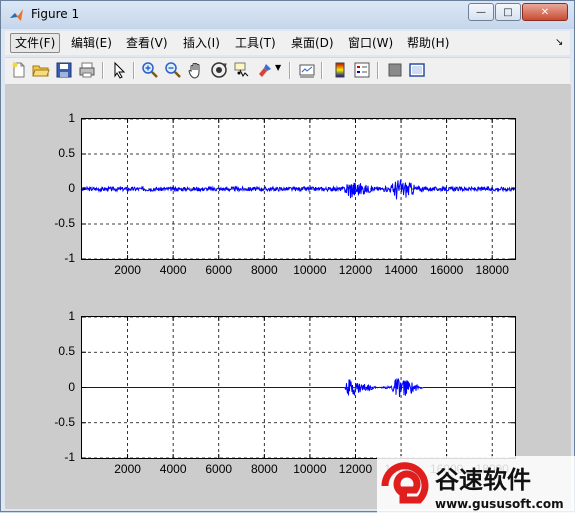 The image size is (575, 513). I want to click on dock-arrow-icon: ↘, so click(559, 43).